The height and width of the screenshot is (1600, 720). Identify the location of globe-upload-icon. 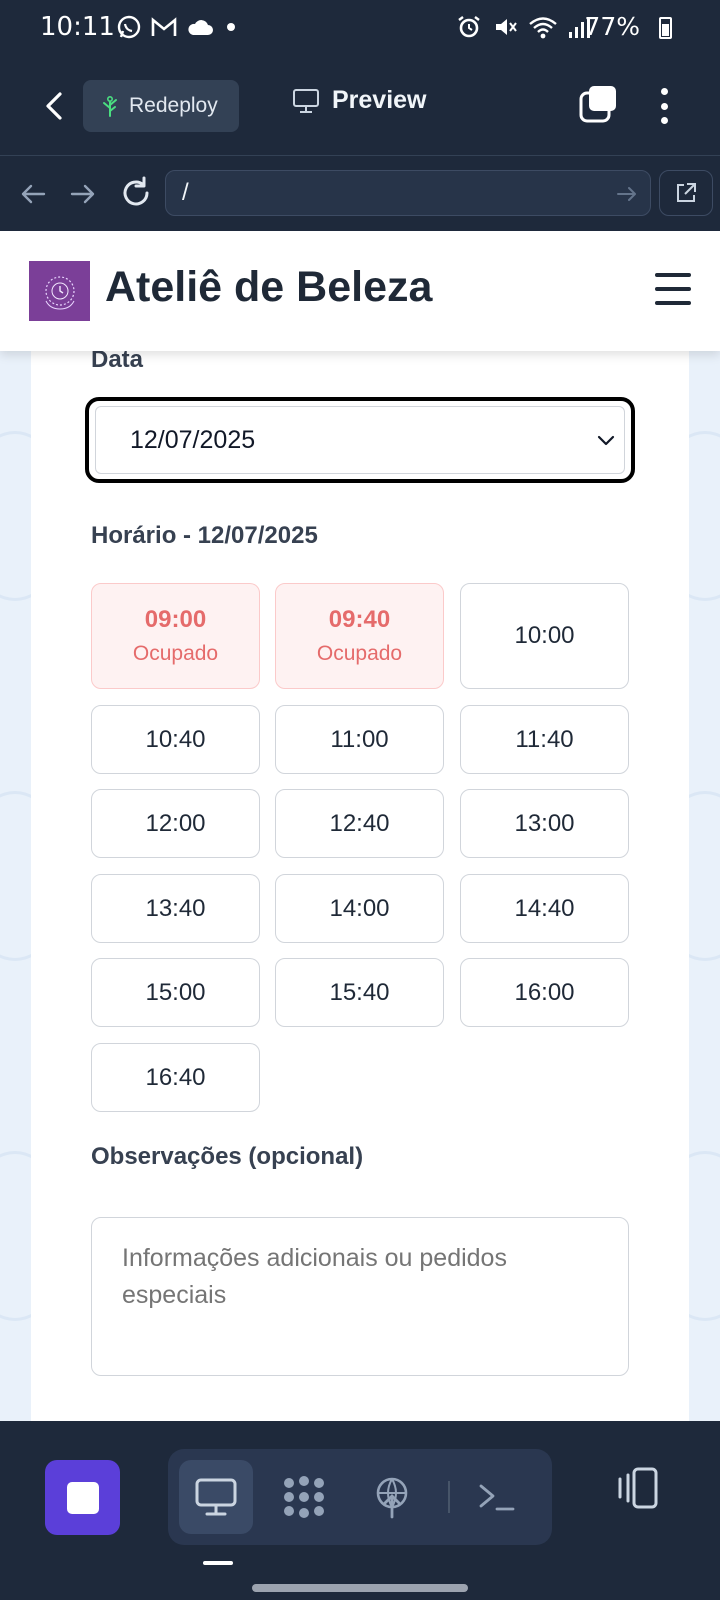
(392, 1498).